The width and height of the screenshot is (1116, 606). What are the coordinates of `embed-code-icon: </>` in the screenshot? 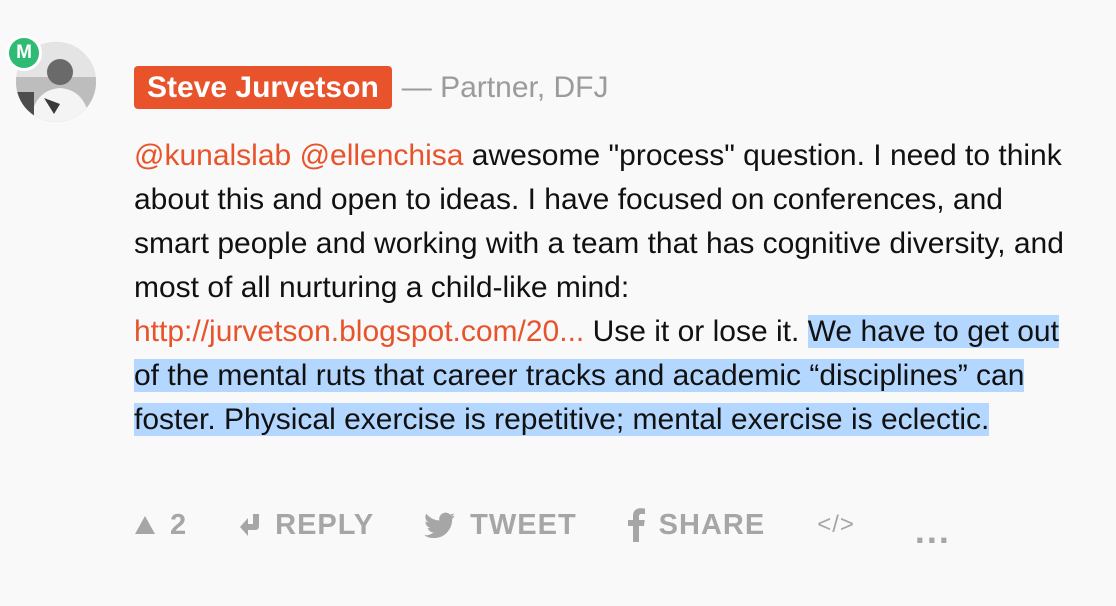 It's located at (836, 524).